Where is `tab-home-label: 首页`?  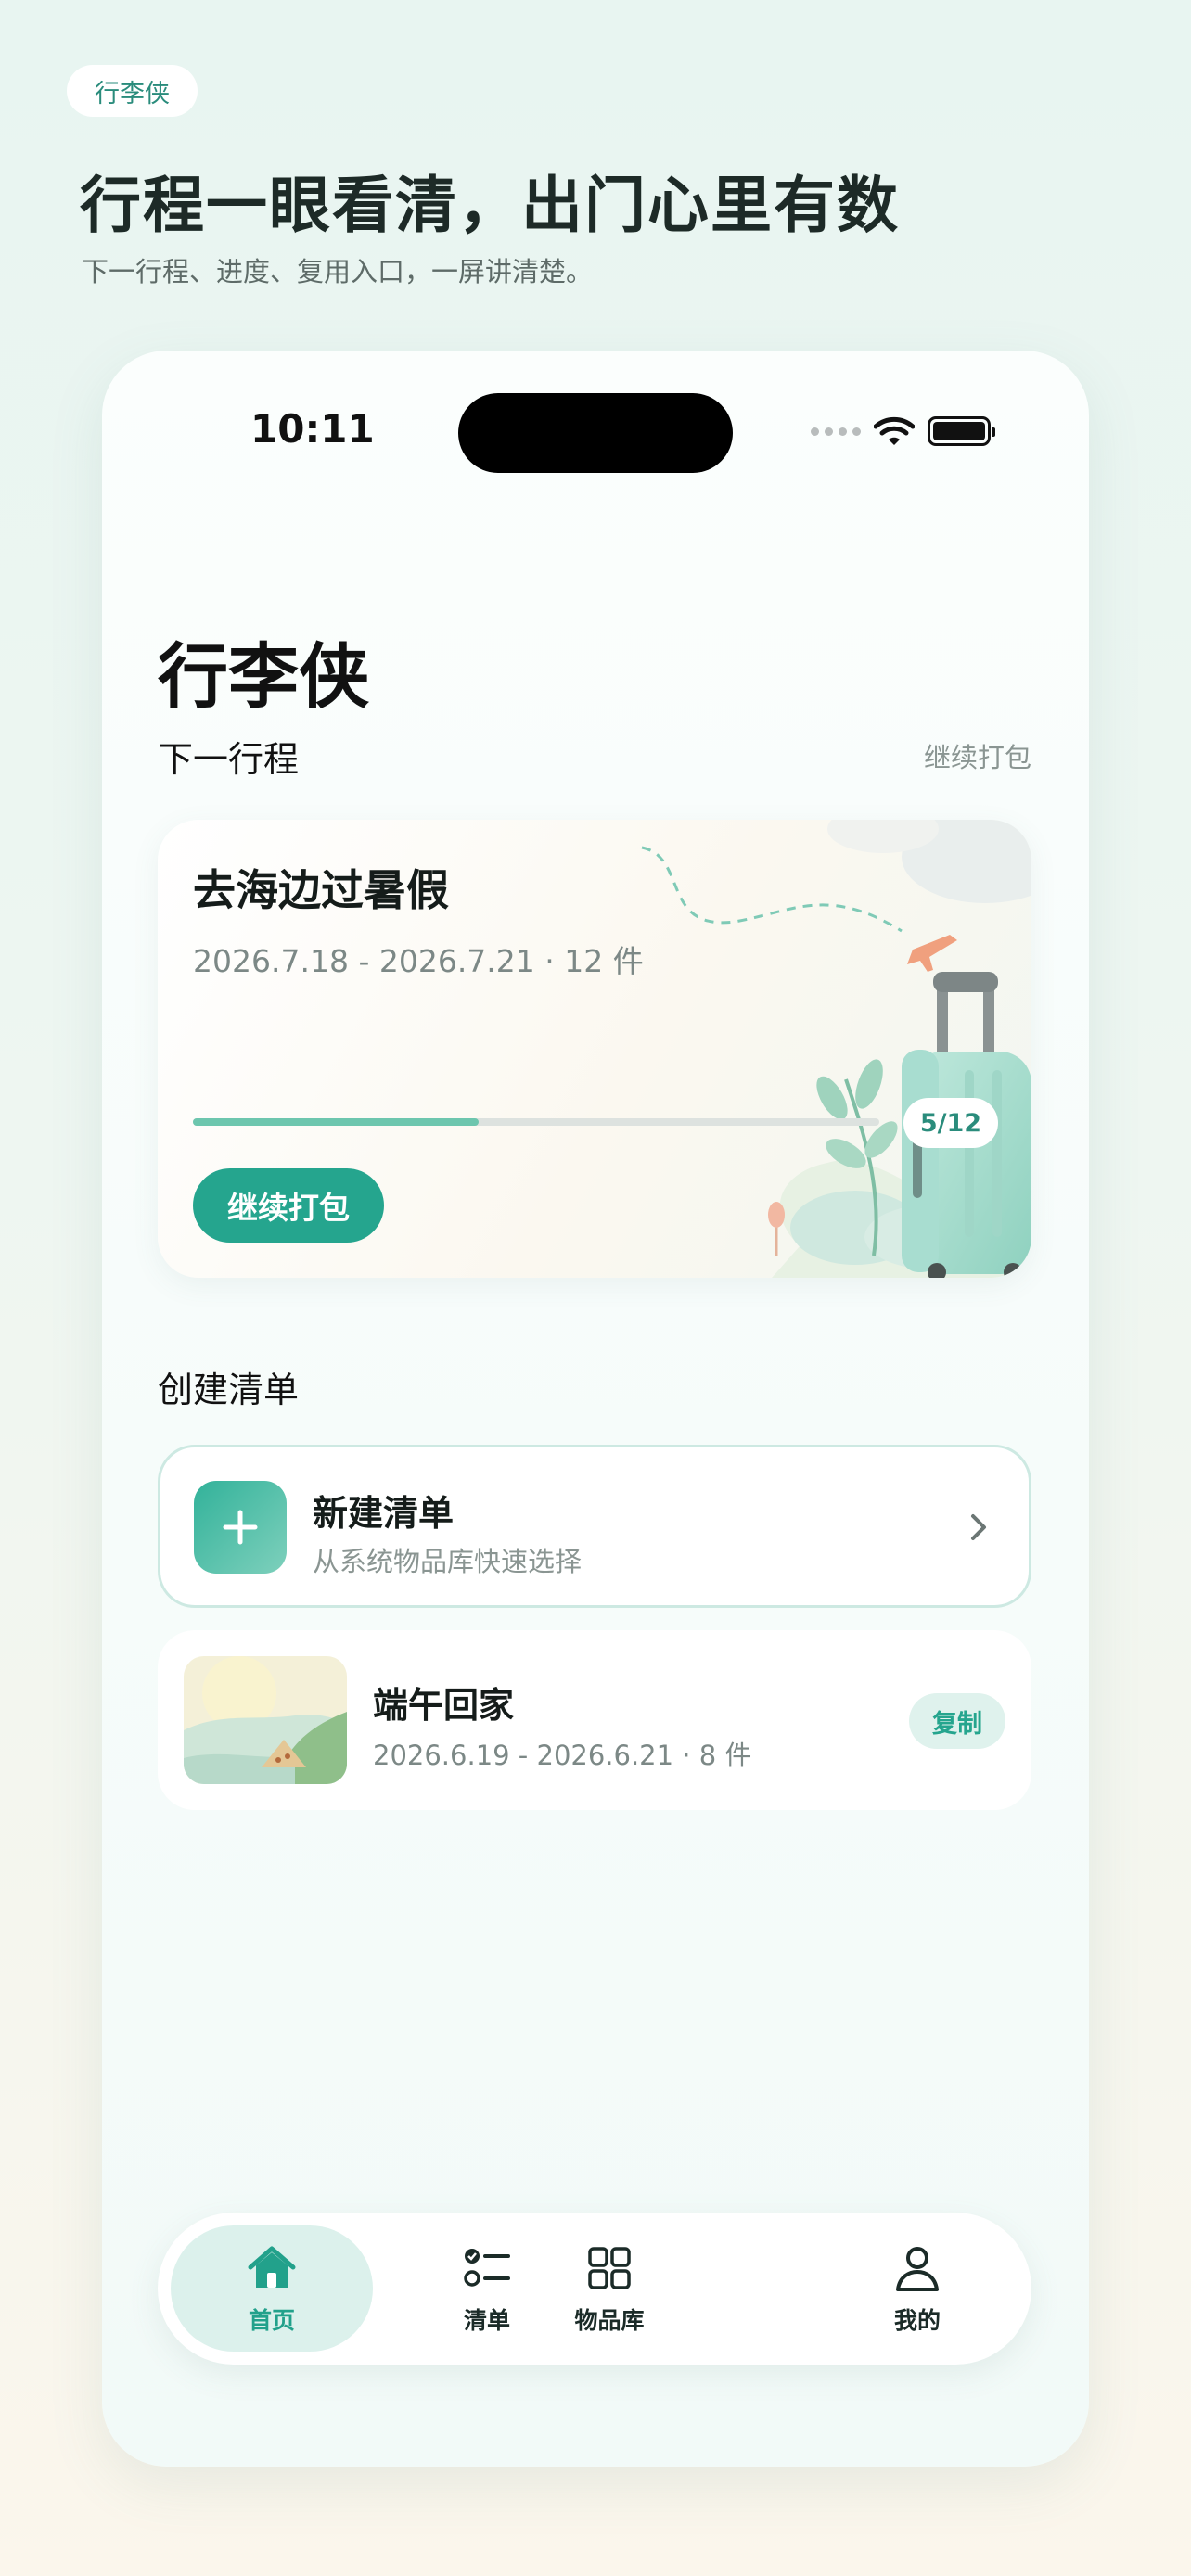
tab-home-label: 首页 is located at coordinates (271, 2320).